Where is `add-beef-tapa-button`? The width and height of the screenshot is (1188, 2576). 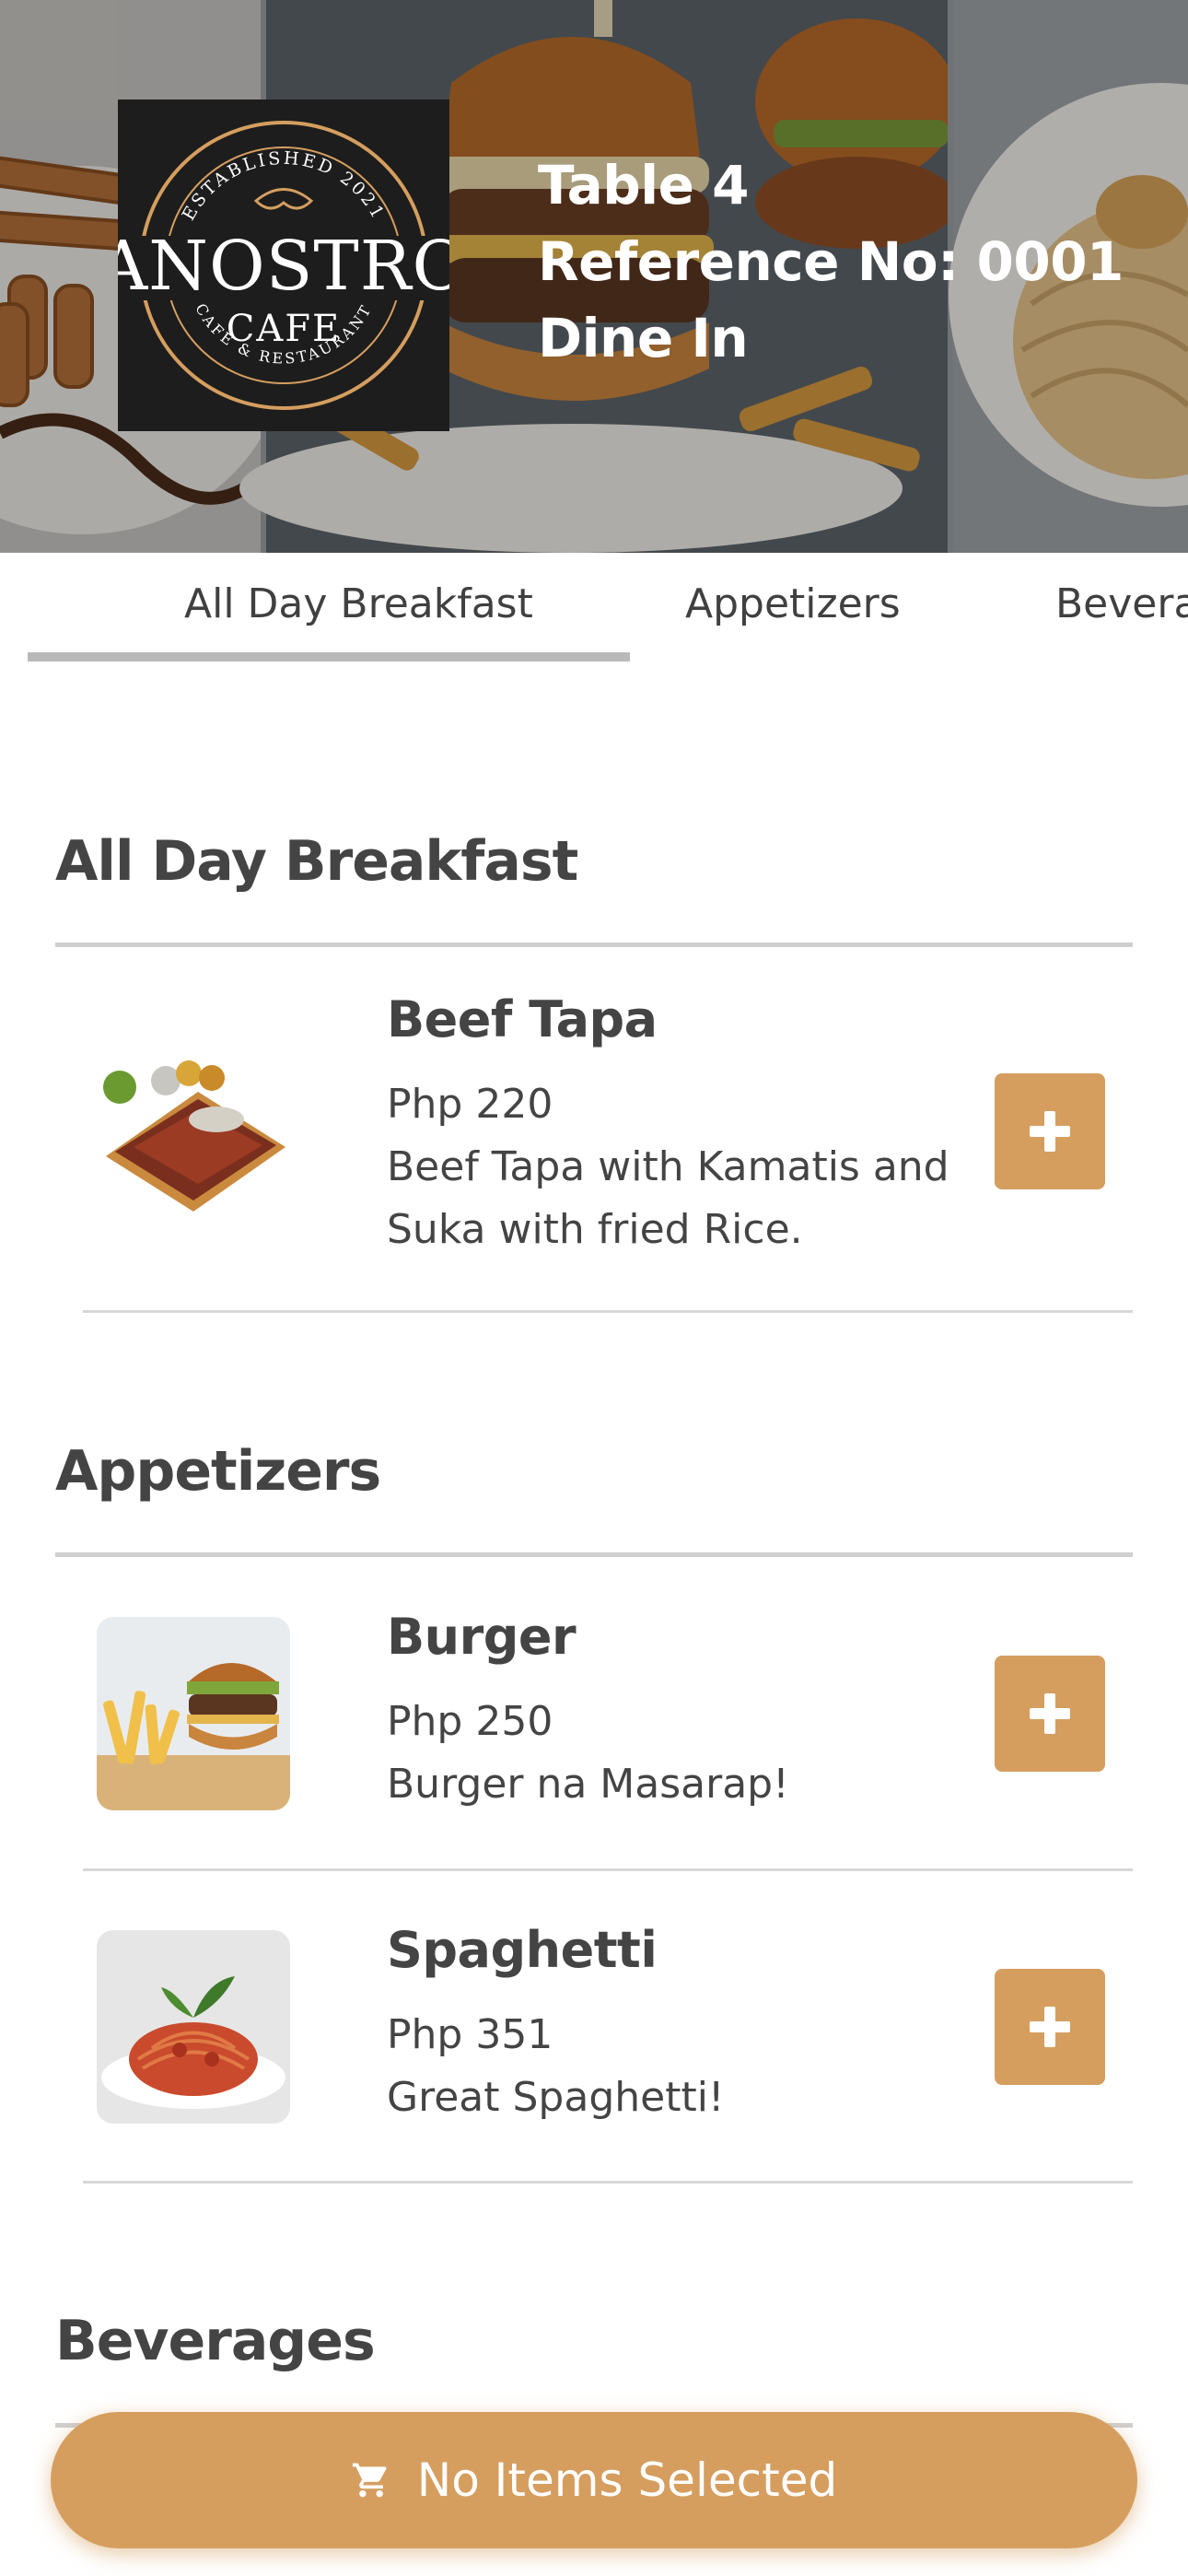 add-beef-tapa-button is located at coordinates (1050, 1131).